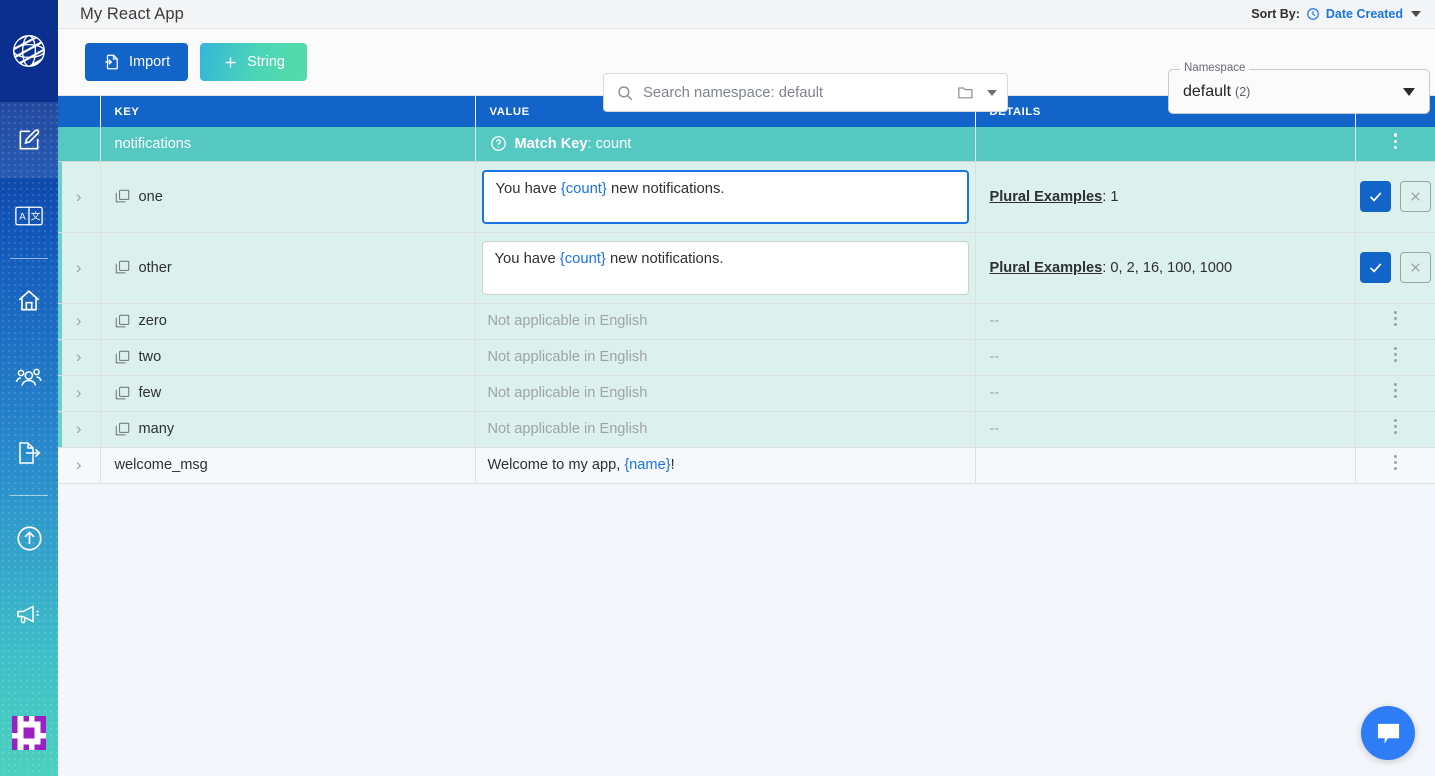 This screenshot has width=1435, height=776. Describe the element at coordinates (161, 465) in the screenshot. I see `row-key-label: welcome_msg` at that location.